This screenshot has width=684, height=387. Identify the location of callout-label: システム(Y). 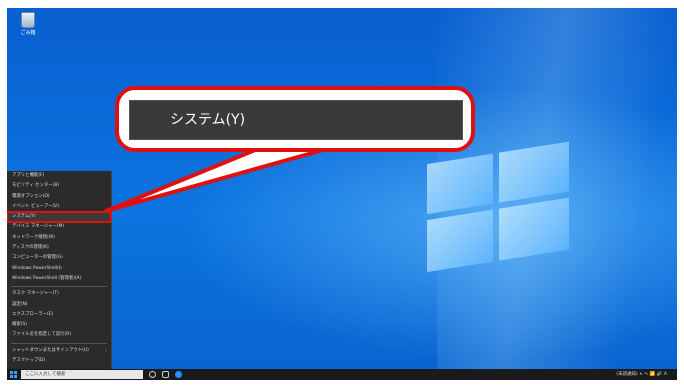
(208, 120).